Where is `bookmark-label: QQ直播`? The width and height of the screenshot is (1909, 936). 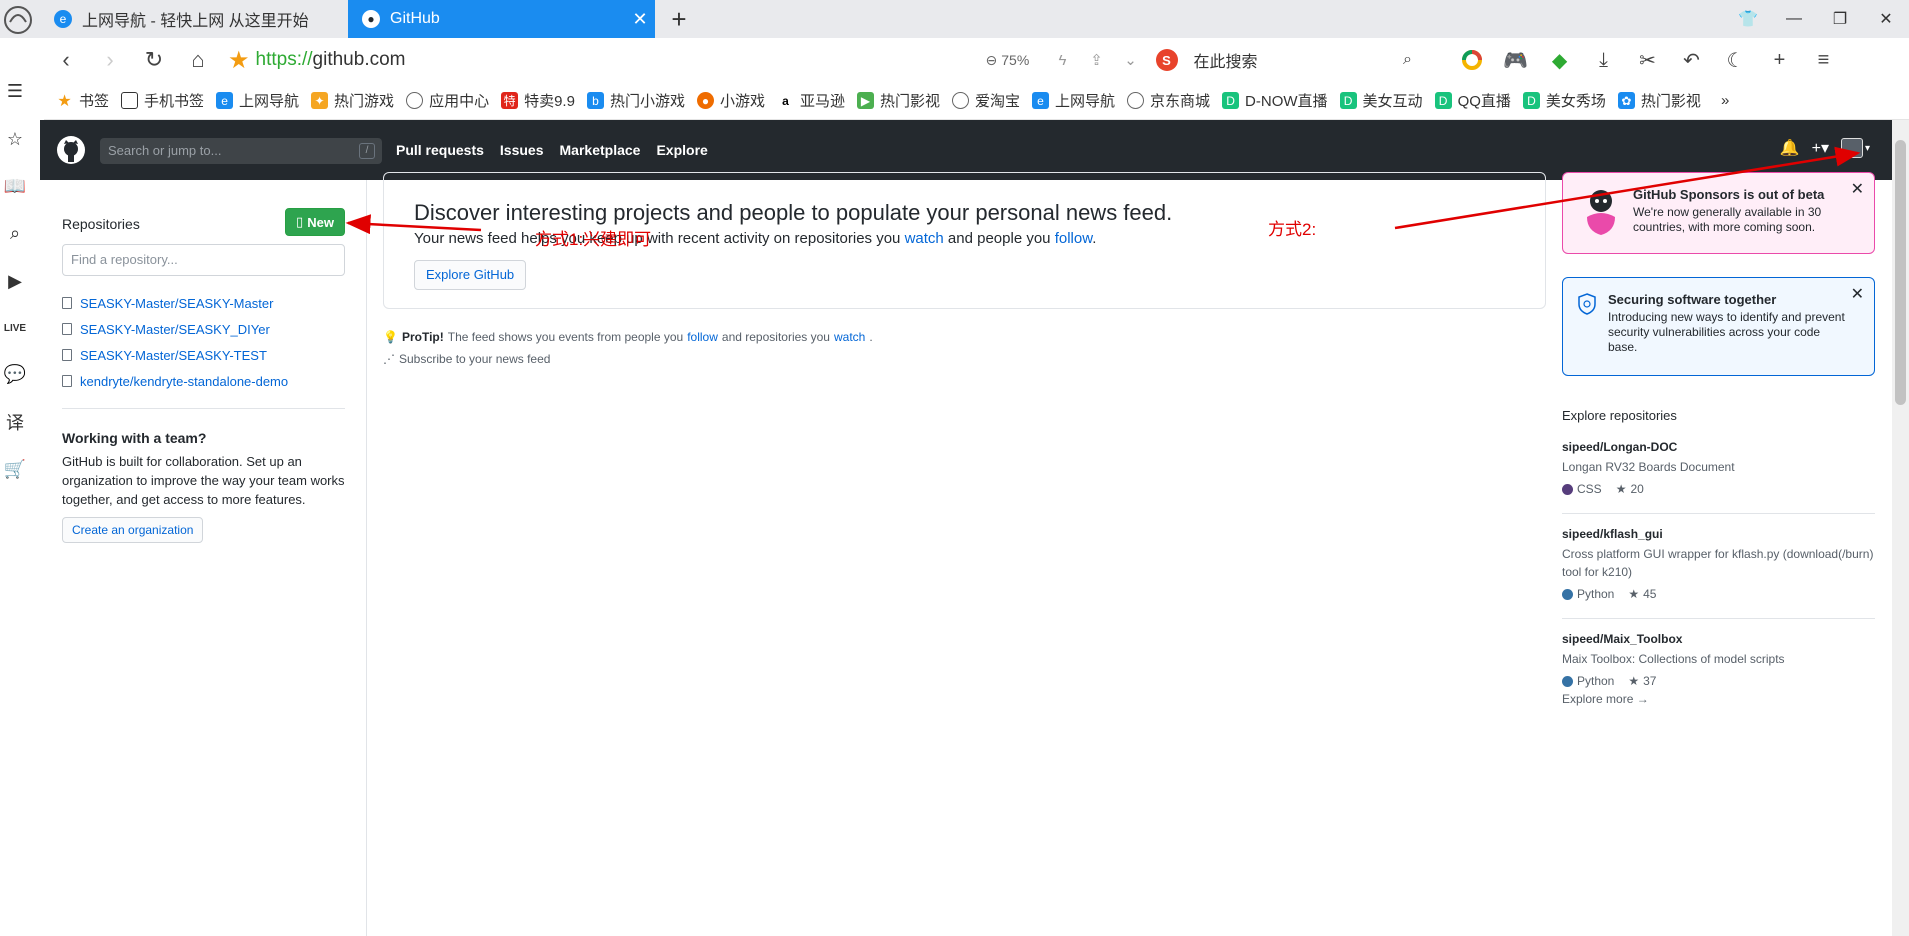 bookmark-label: QQ直播 is located at coordinates (1484, 101).